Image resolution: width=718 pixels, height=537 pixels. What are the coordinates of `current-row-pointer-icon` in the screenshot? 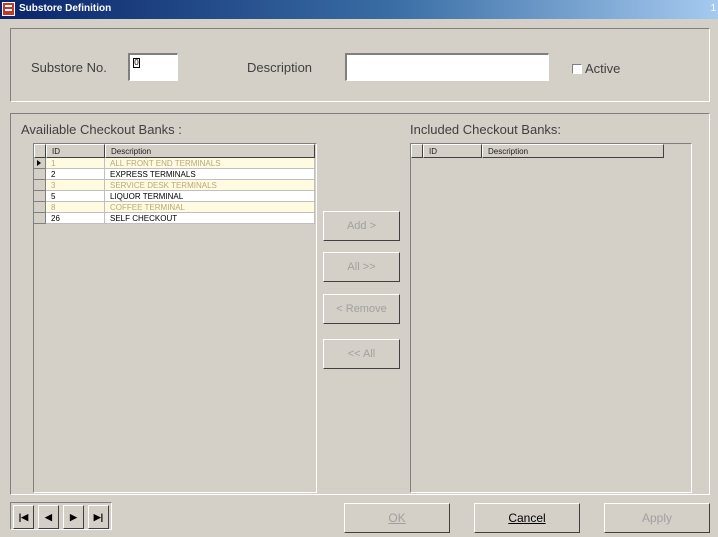 It's located at (39, 163).